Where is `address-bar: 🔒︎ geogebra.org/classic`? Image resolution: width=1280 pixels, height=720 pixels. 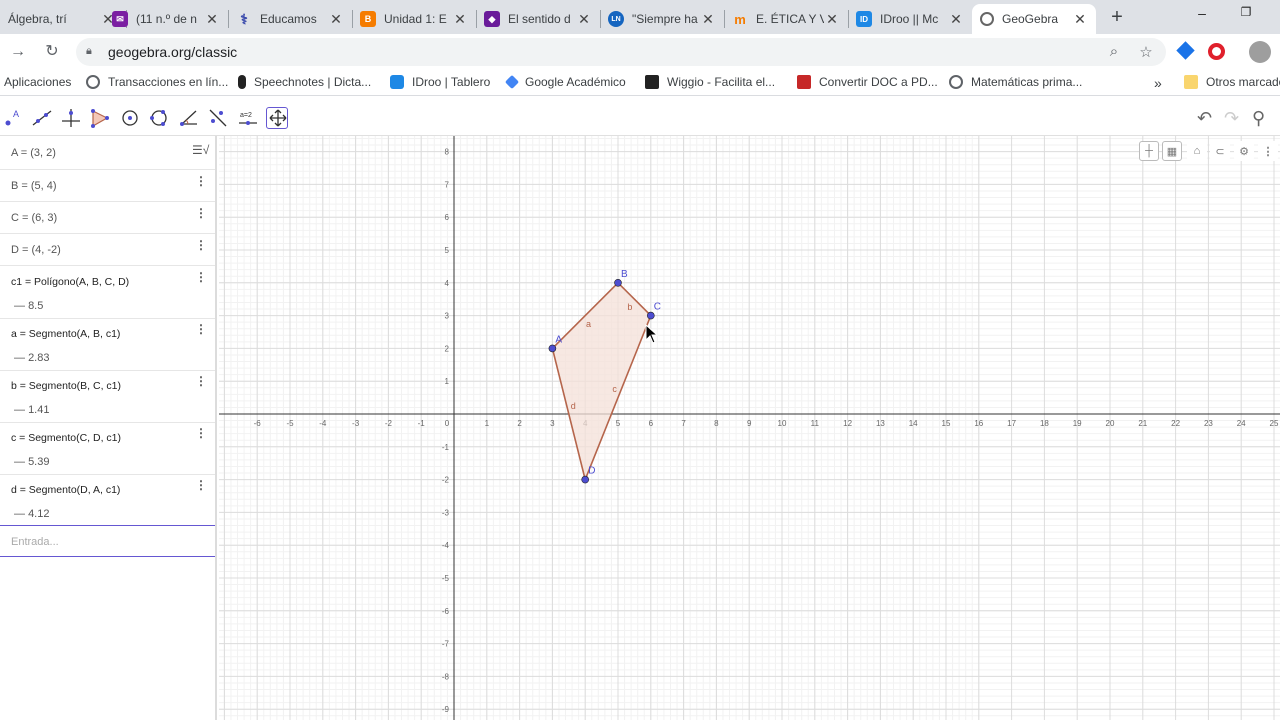
address-bar: 🔒︎ geogebra.org/classic is located at coordinates (621, 52).